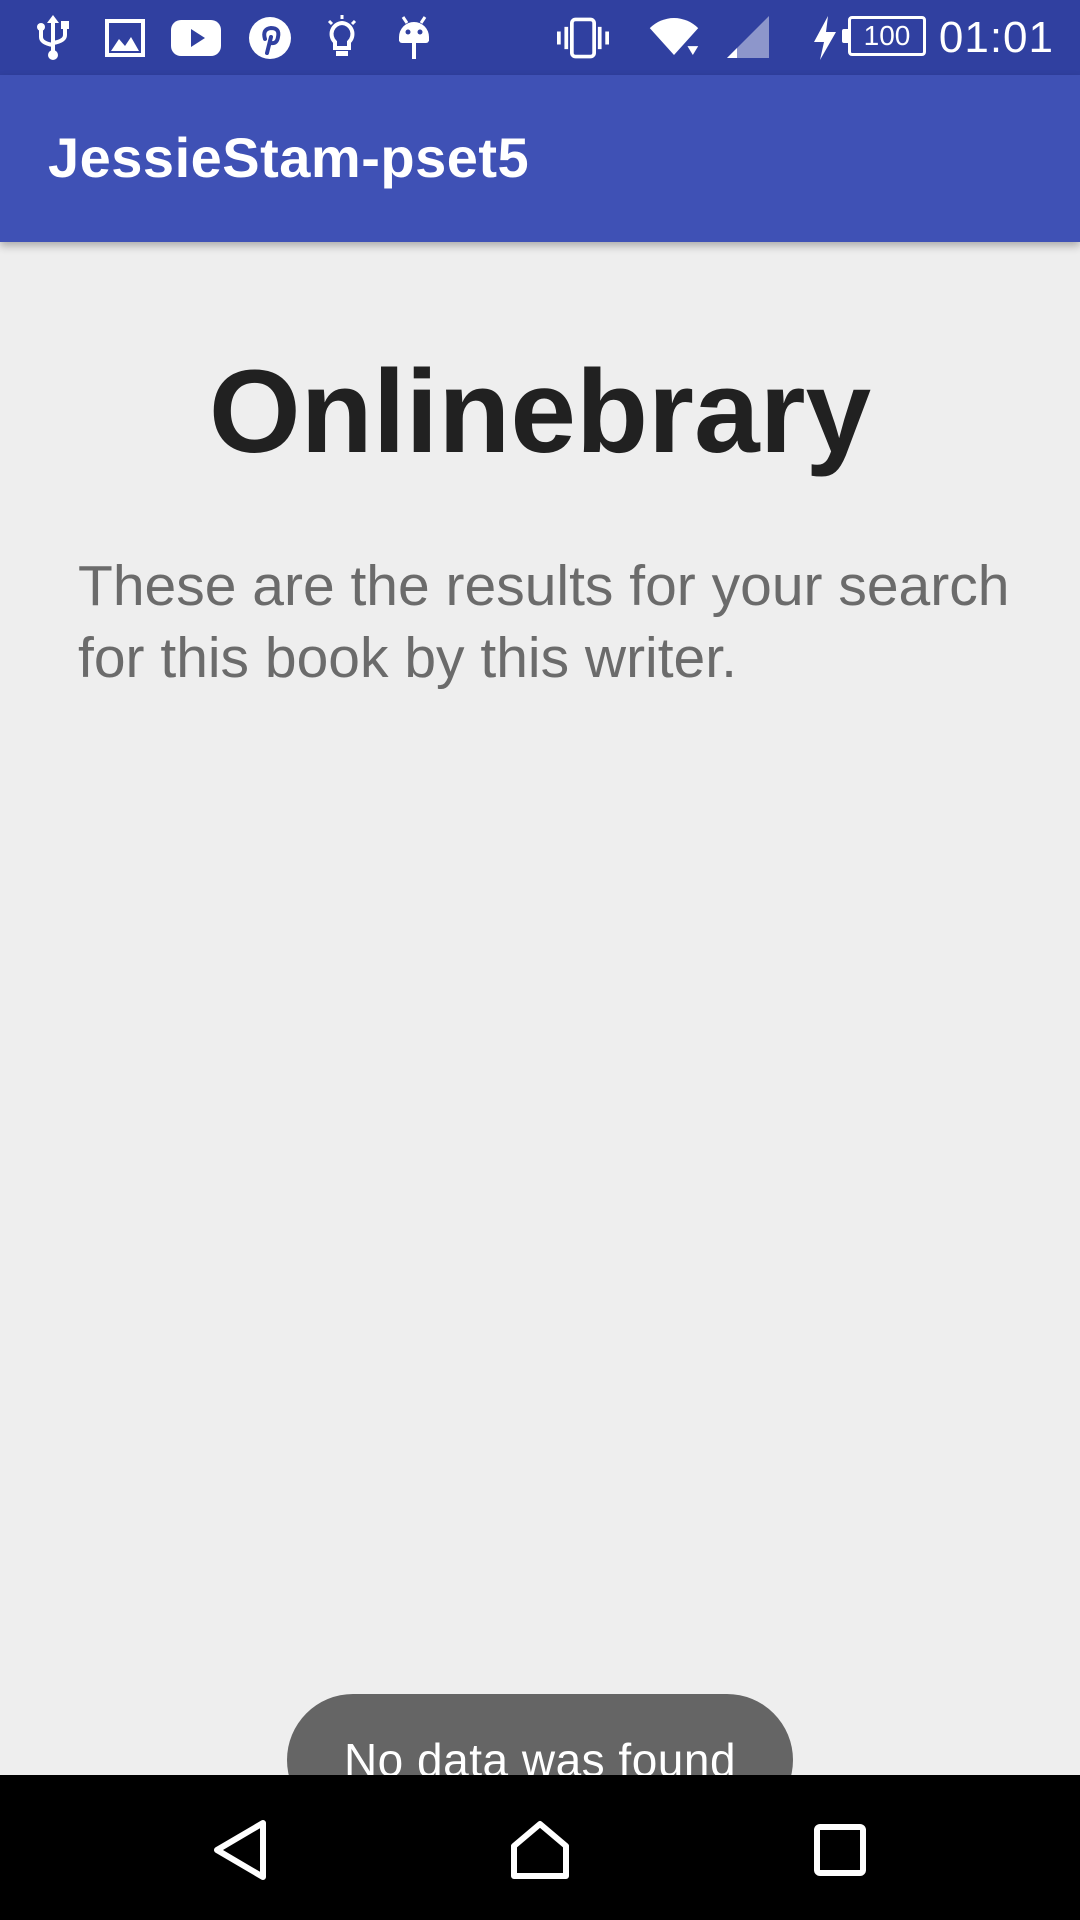 The image size is (1080, 1920). What do you see at coordinates (414, 38) in the screenshot?
I see `android-icon` at bounding box center [414, 38].